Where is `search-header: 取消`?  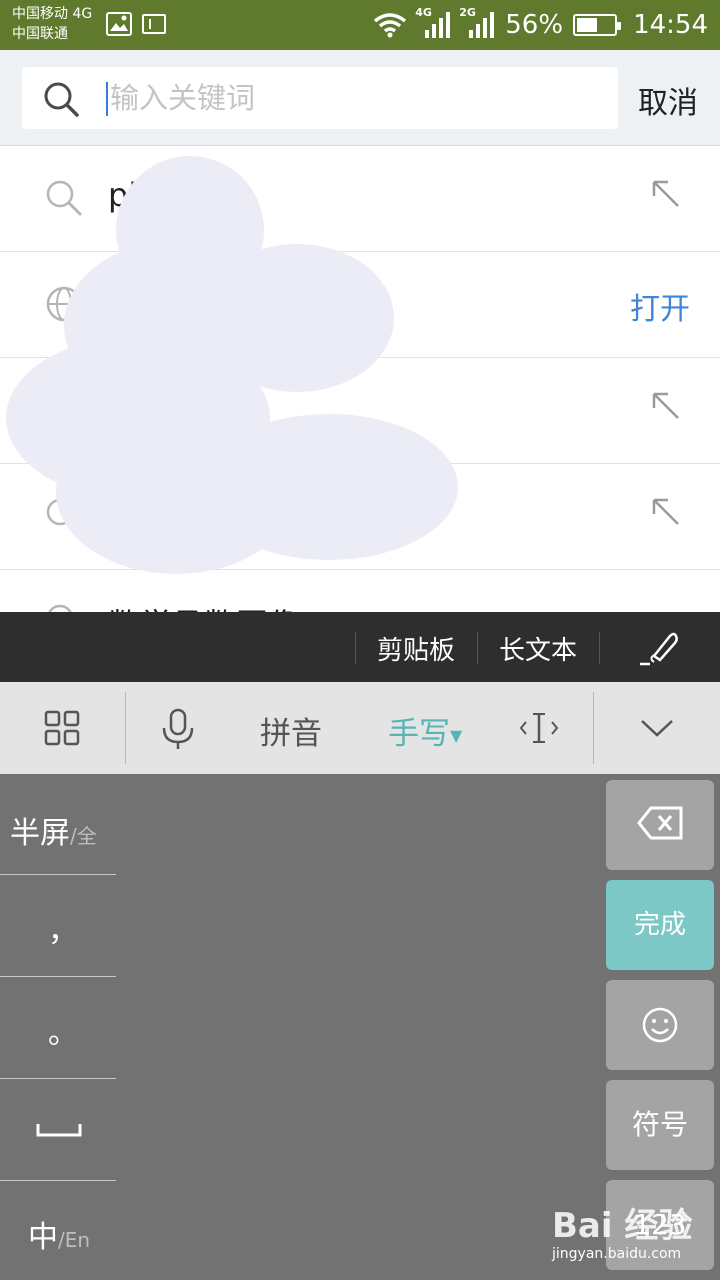 search-header: 取消 is located at coordinates (360, 98).